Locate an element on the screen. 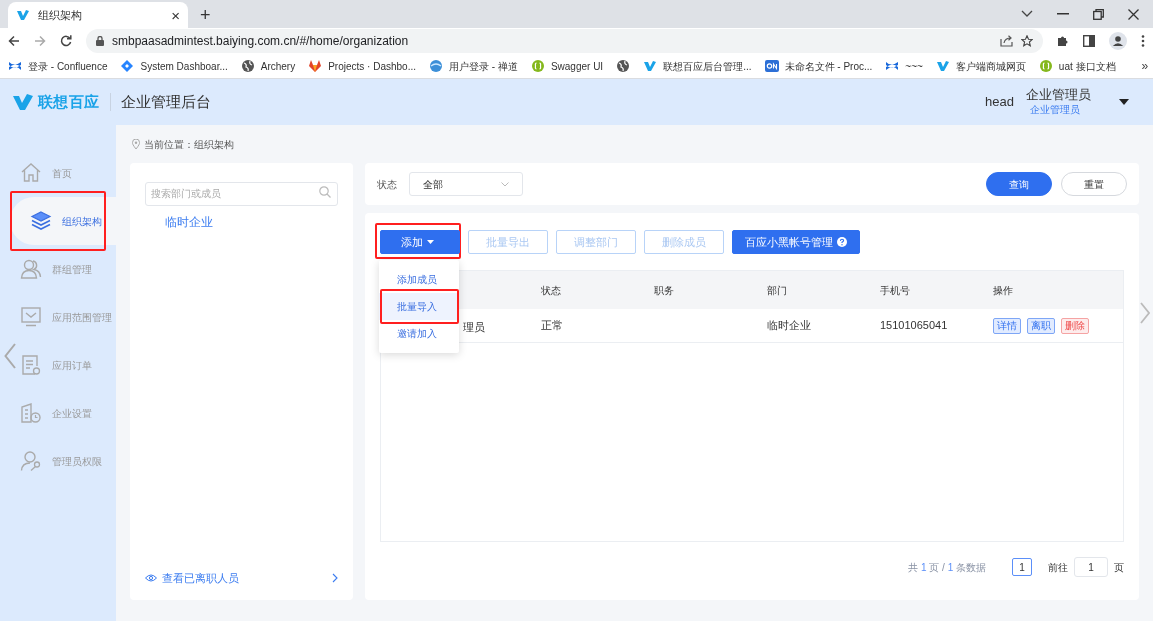 The width and height of the screenshot is (1153, 621). bookmark: 登录 - Confluence is located at coordinates (58, 66).